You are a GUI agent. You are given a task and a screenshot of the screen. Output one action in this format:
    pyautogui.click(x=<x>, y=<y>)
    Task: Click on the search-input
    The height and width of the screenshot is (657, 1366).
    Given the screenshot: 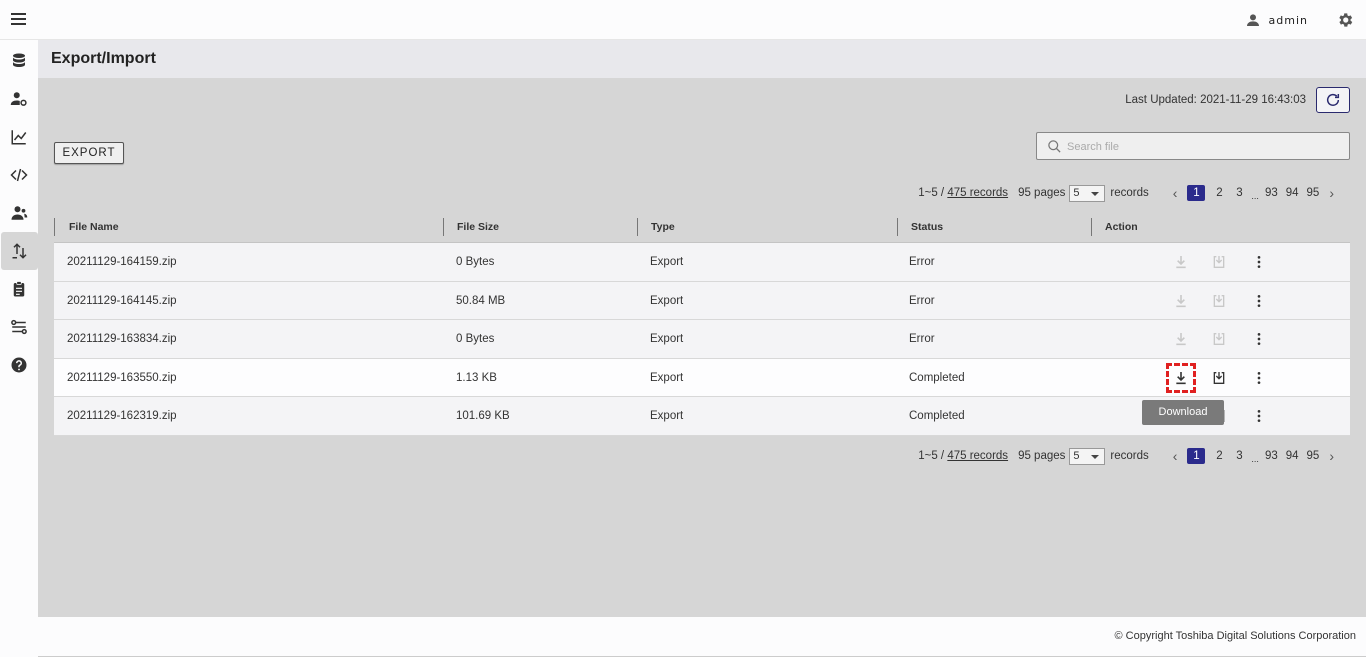 What is the action you would take?
    pyautogui.click(x=1202, y=147)
    